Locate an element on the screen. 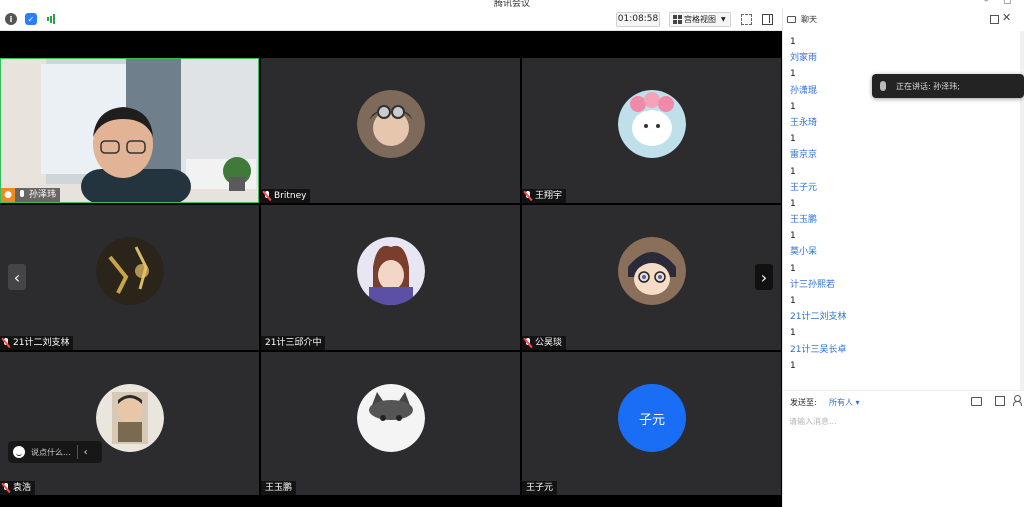 The image size is (1024, 507). chat-icon is located at coordinates (791, 19).